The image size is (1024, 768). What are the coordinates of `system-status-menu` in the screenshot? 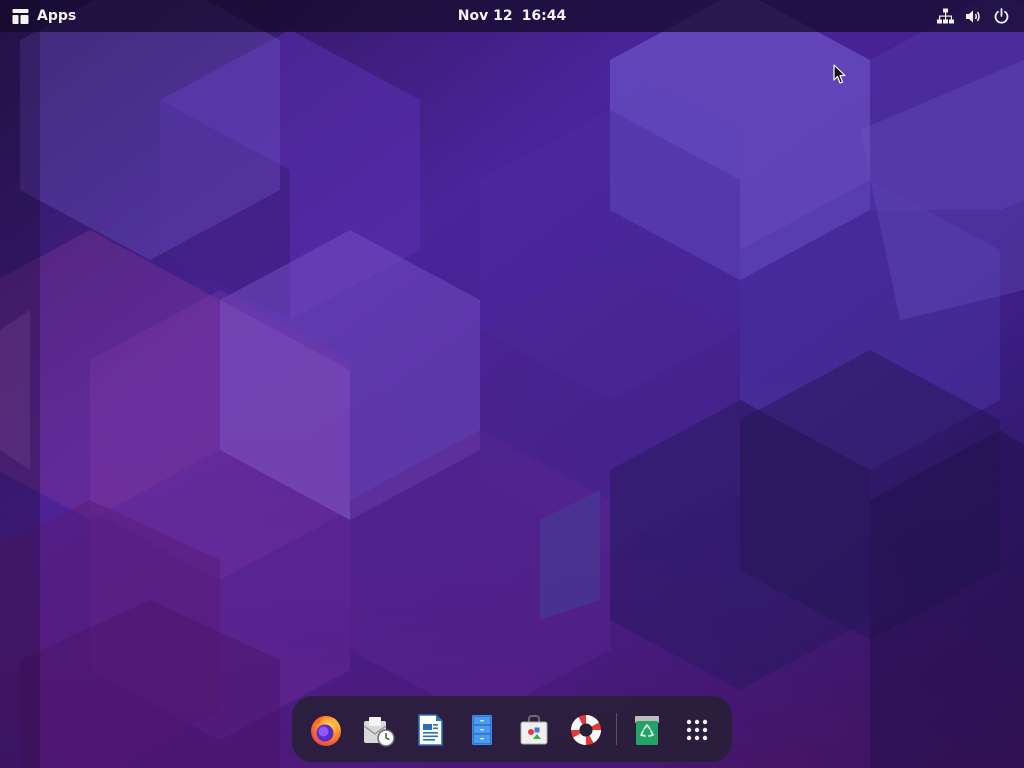 It's located at (973, 16).